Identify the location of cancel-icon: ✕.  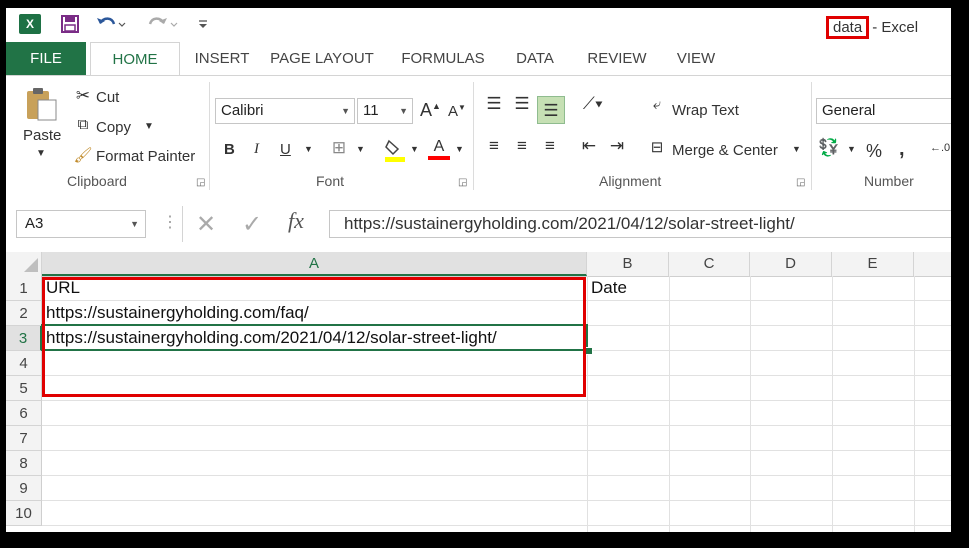
(206, 224).